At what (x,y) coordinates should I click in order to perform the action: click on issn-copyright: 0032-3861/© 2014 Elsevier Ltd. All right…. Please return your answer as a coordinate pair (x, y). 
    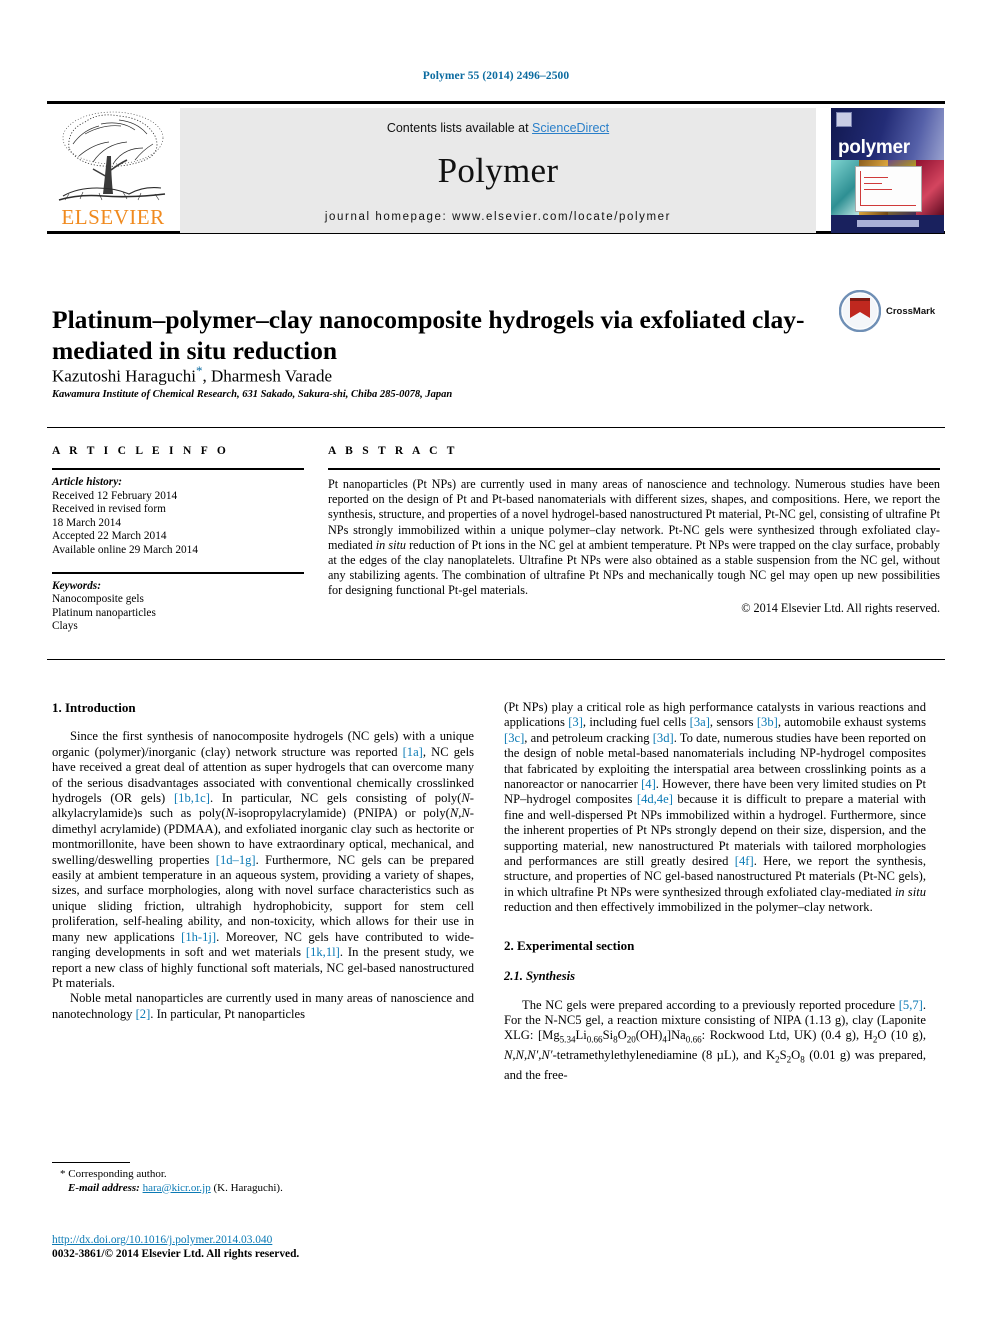
    Looking at the image, I should click on (176, 1254).